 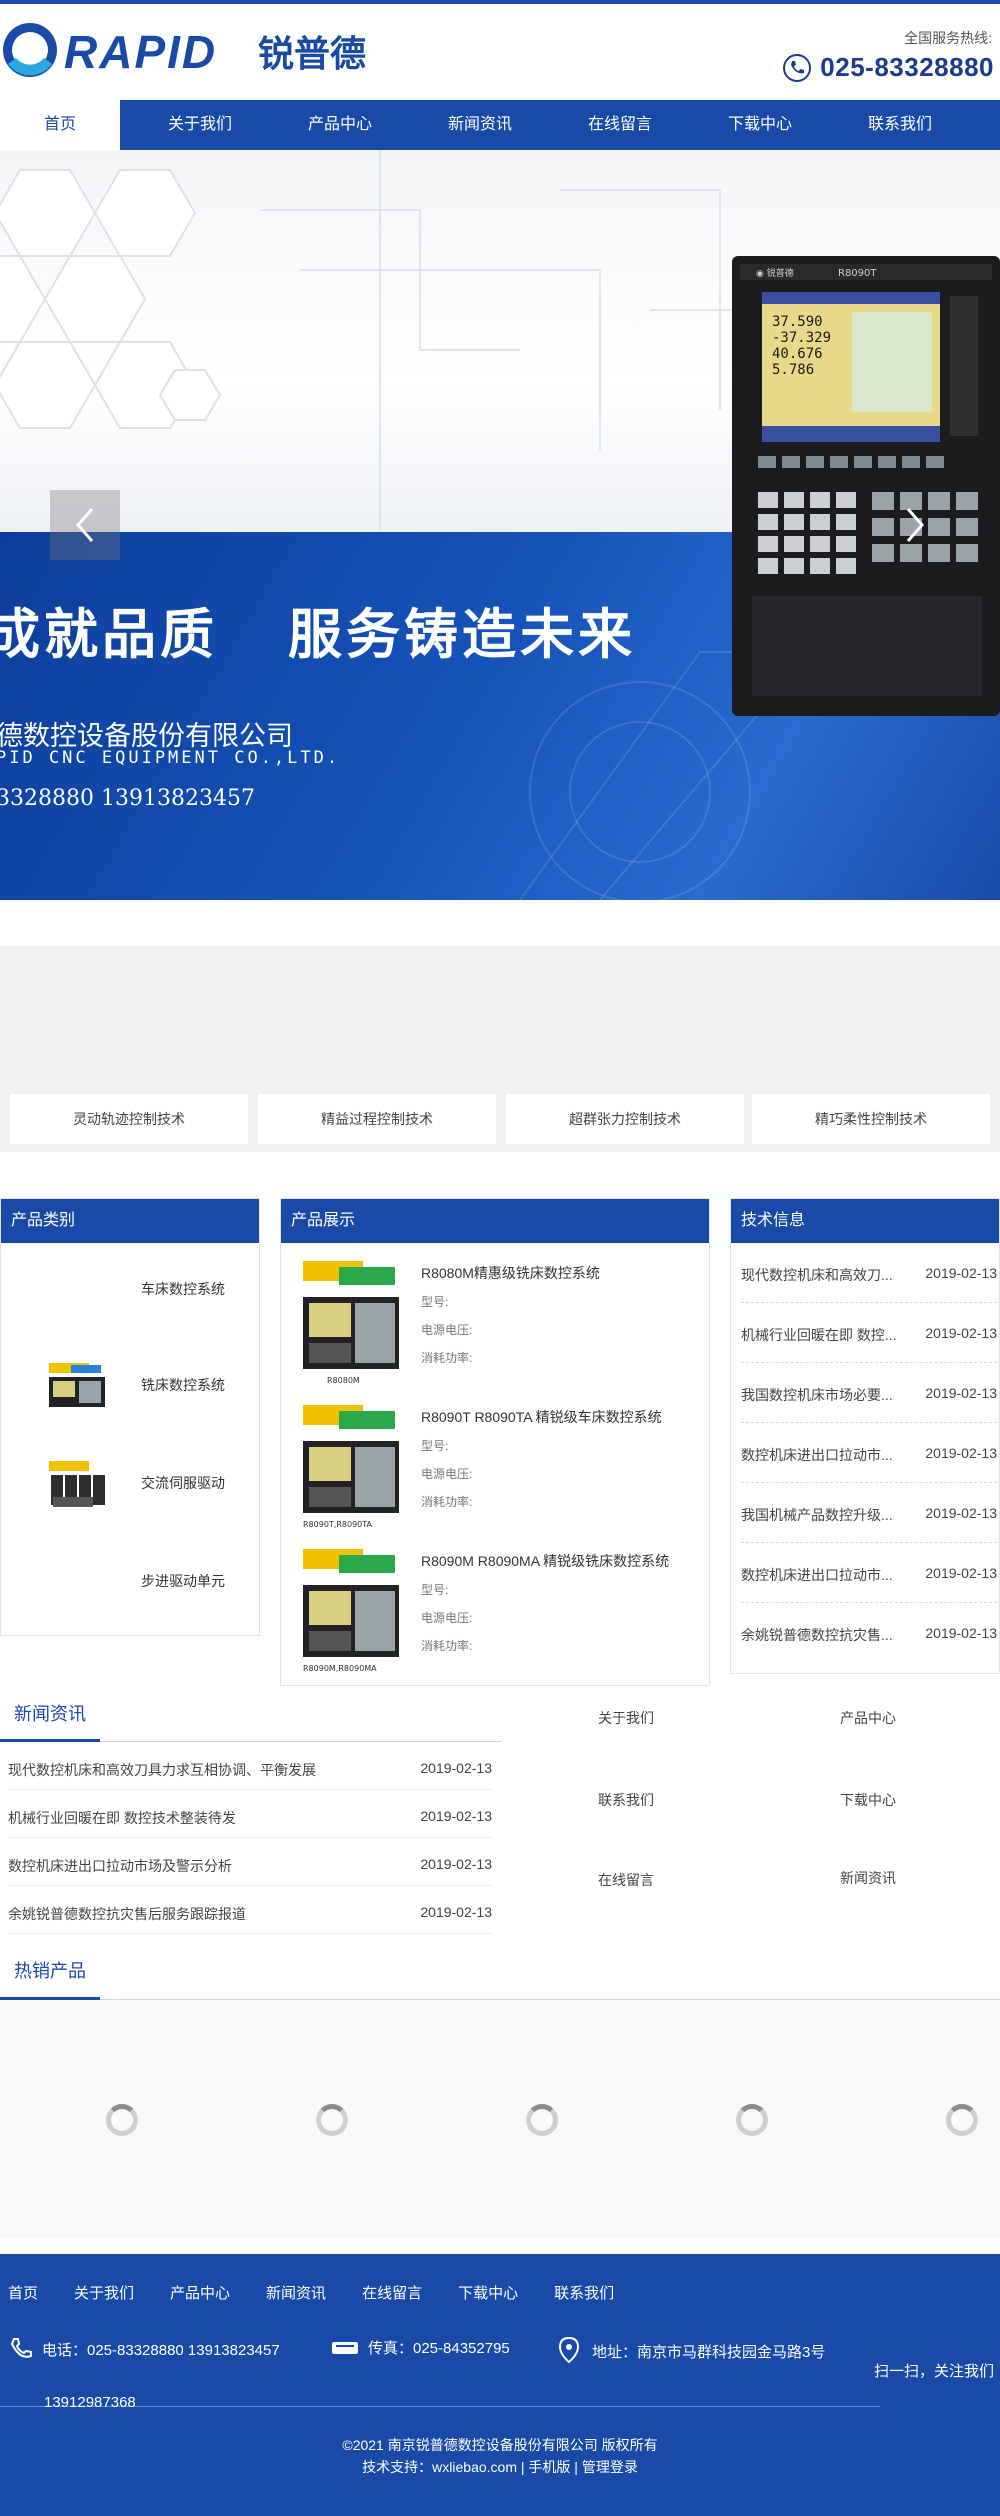 I want to click on footer-nav-message: 在线留言, so click(x=392, y=2292).